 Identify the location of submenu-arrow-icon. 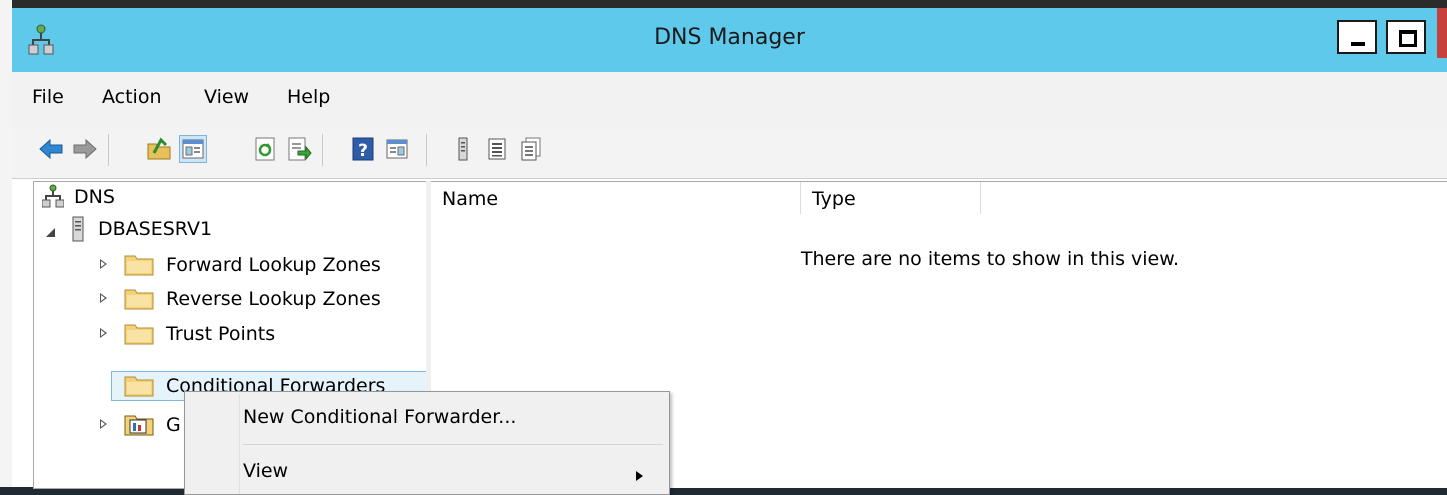
(639, 476).